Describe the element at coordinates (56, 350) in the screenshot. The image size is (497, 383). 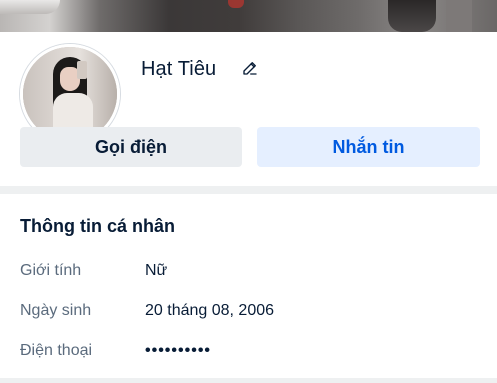
I see `phone-label: Điện thoại` at that location.